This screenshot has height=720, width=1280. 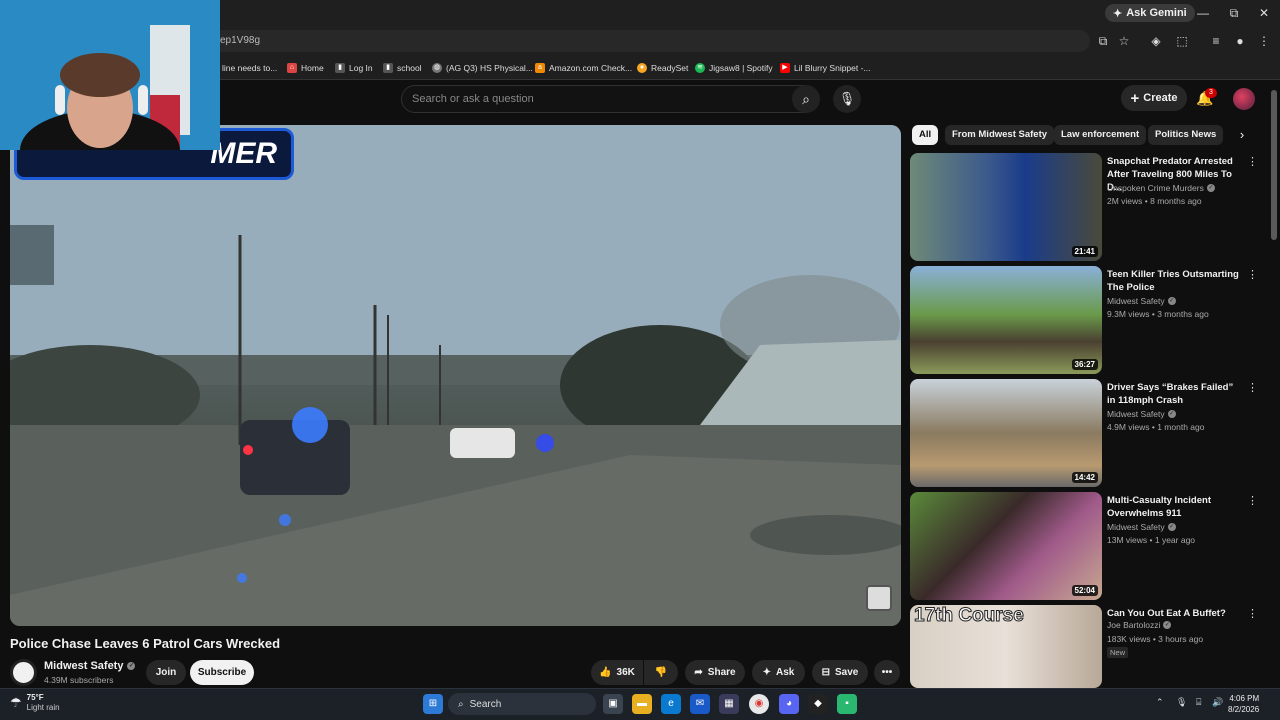 I want to click on chrome-icon: ◉, so click(x=759, y=704).